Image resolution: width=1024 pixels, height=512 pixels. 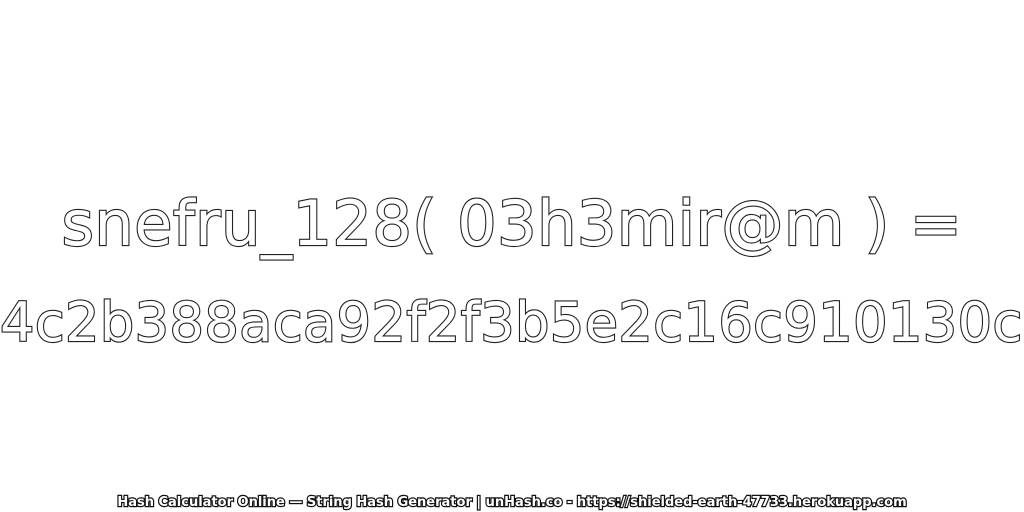 What do you see at coordinates (511, 223) in the screenshot?
I see `hash-expression: snefru_128( 03h3mir@m ) =` at bounding box center [511, 223].